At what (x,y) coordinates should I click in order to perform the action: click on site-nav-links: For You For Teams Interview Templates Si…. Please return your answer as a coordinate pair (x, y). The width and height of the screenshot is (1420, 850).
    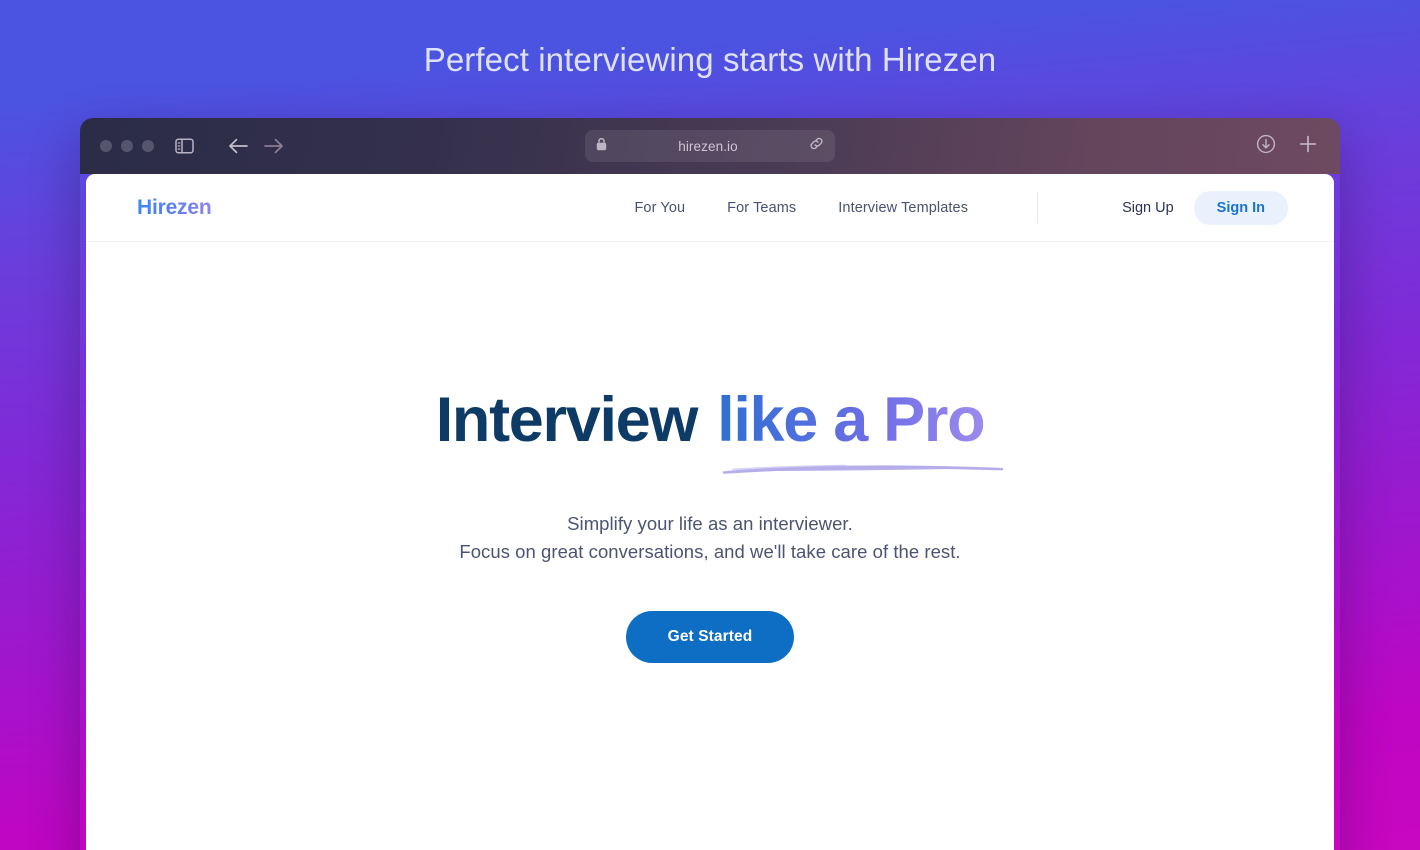
    Looking at the image, I should click on (961, 207).